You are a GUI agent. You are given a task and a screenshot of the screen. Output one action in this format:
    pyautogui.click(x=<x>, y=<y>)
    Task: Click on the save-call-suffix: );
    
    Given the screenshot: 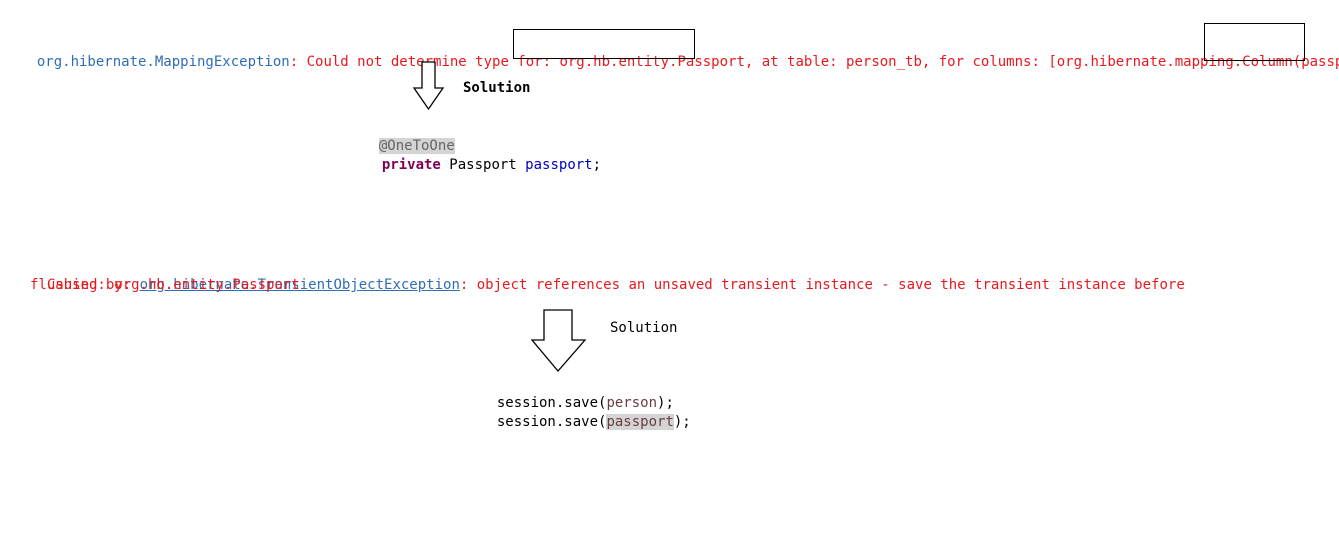 What is the action you would take?
    pyautogui.click(x=682, y=422)
    